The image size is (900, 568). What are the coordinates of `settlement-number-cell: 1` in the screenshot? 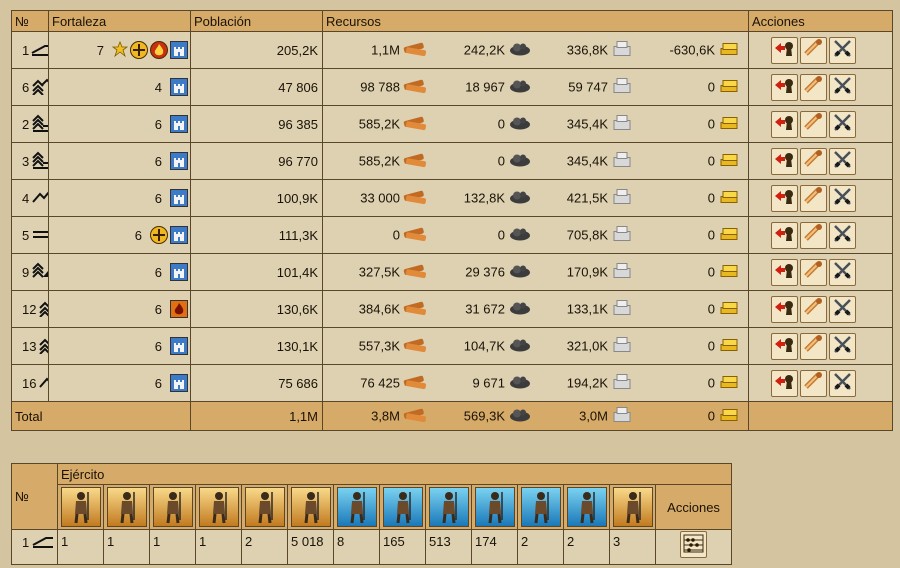 It's located at (30, 50).